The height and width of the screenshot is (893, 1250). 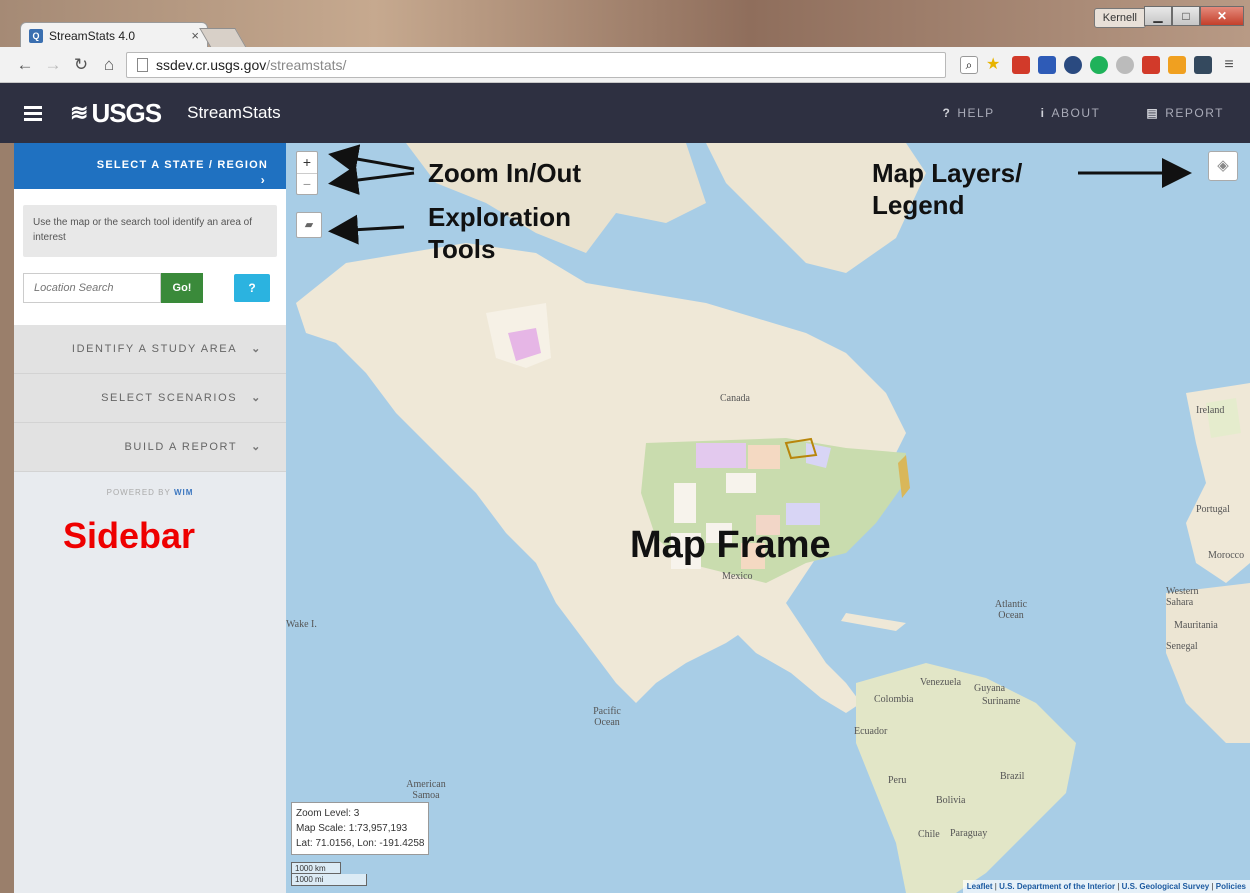 What do you see at coordinates (307, 183) in the screenshot?
I see `zoom-out-button: −` at bounding box center [307, 183].